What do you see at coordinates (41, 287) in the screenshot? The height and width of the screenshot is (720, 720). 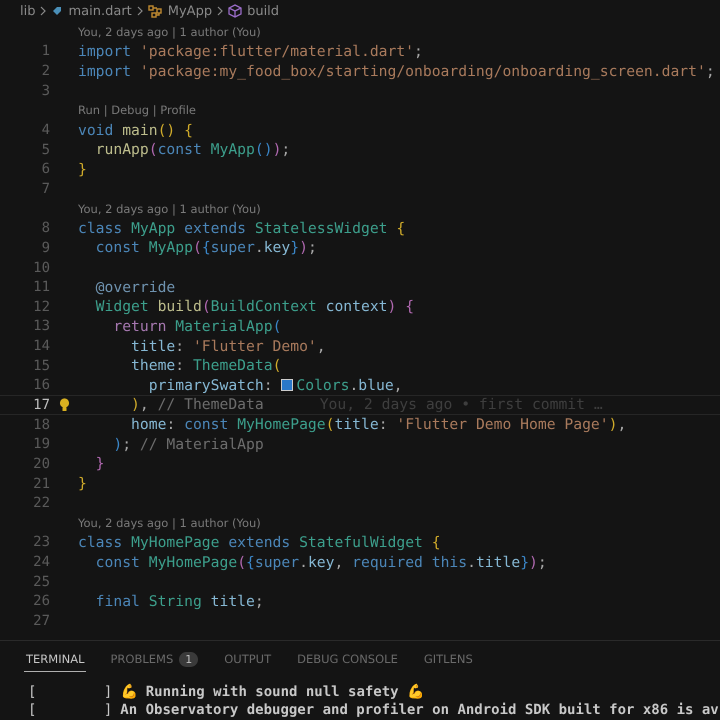 I see `line-number: 11` at bounding box center [41, 287].